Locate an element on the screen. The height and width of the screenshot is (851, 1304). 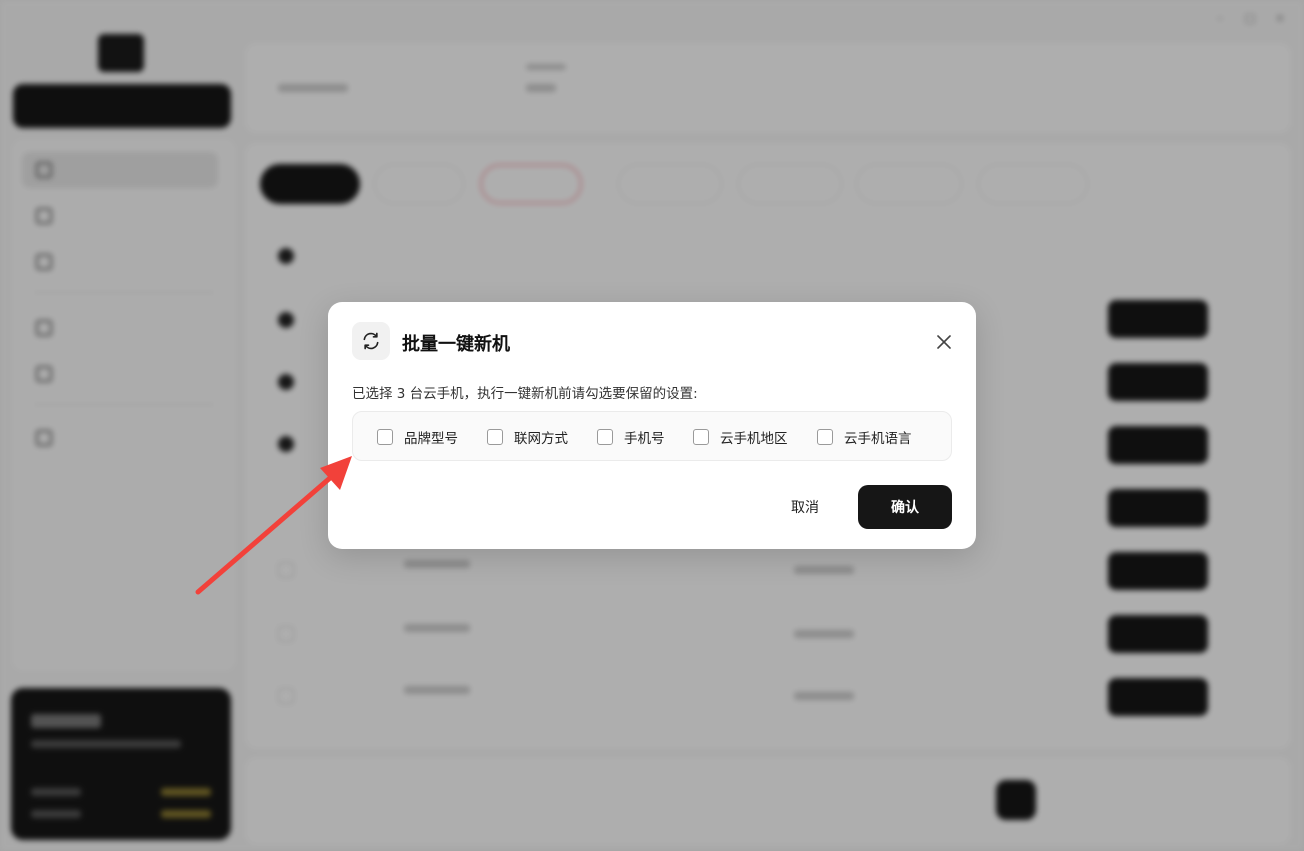
confirm-button: 确认 is located at coordinates (905, 507).